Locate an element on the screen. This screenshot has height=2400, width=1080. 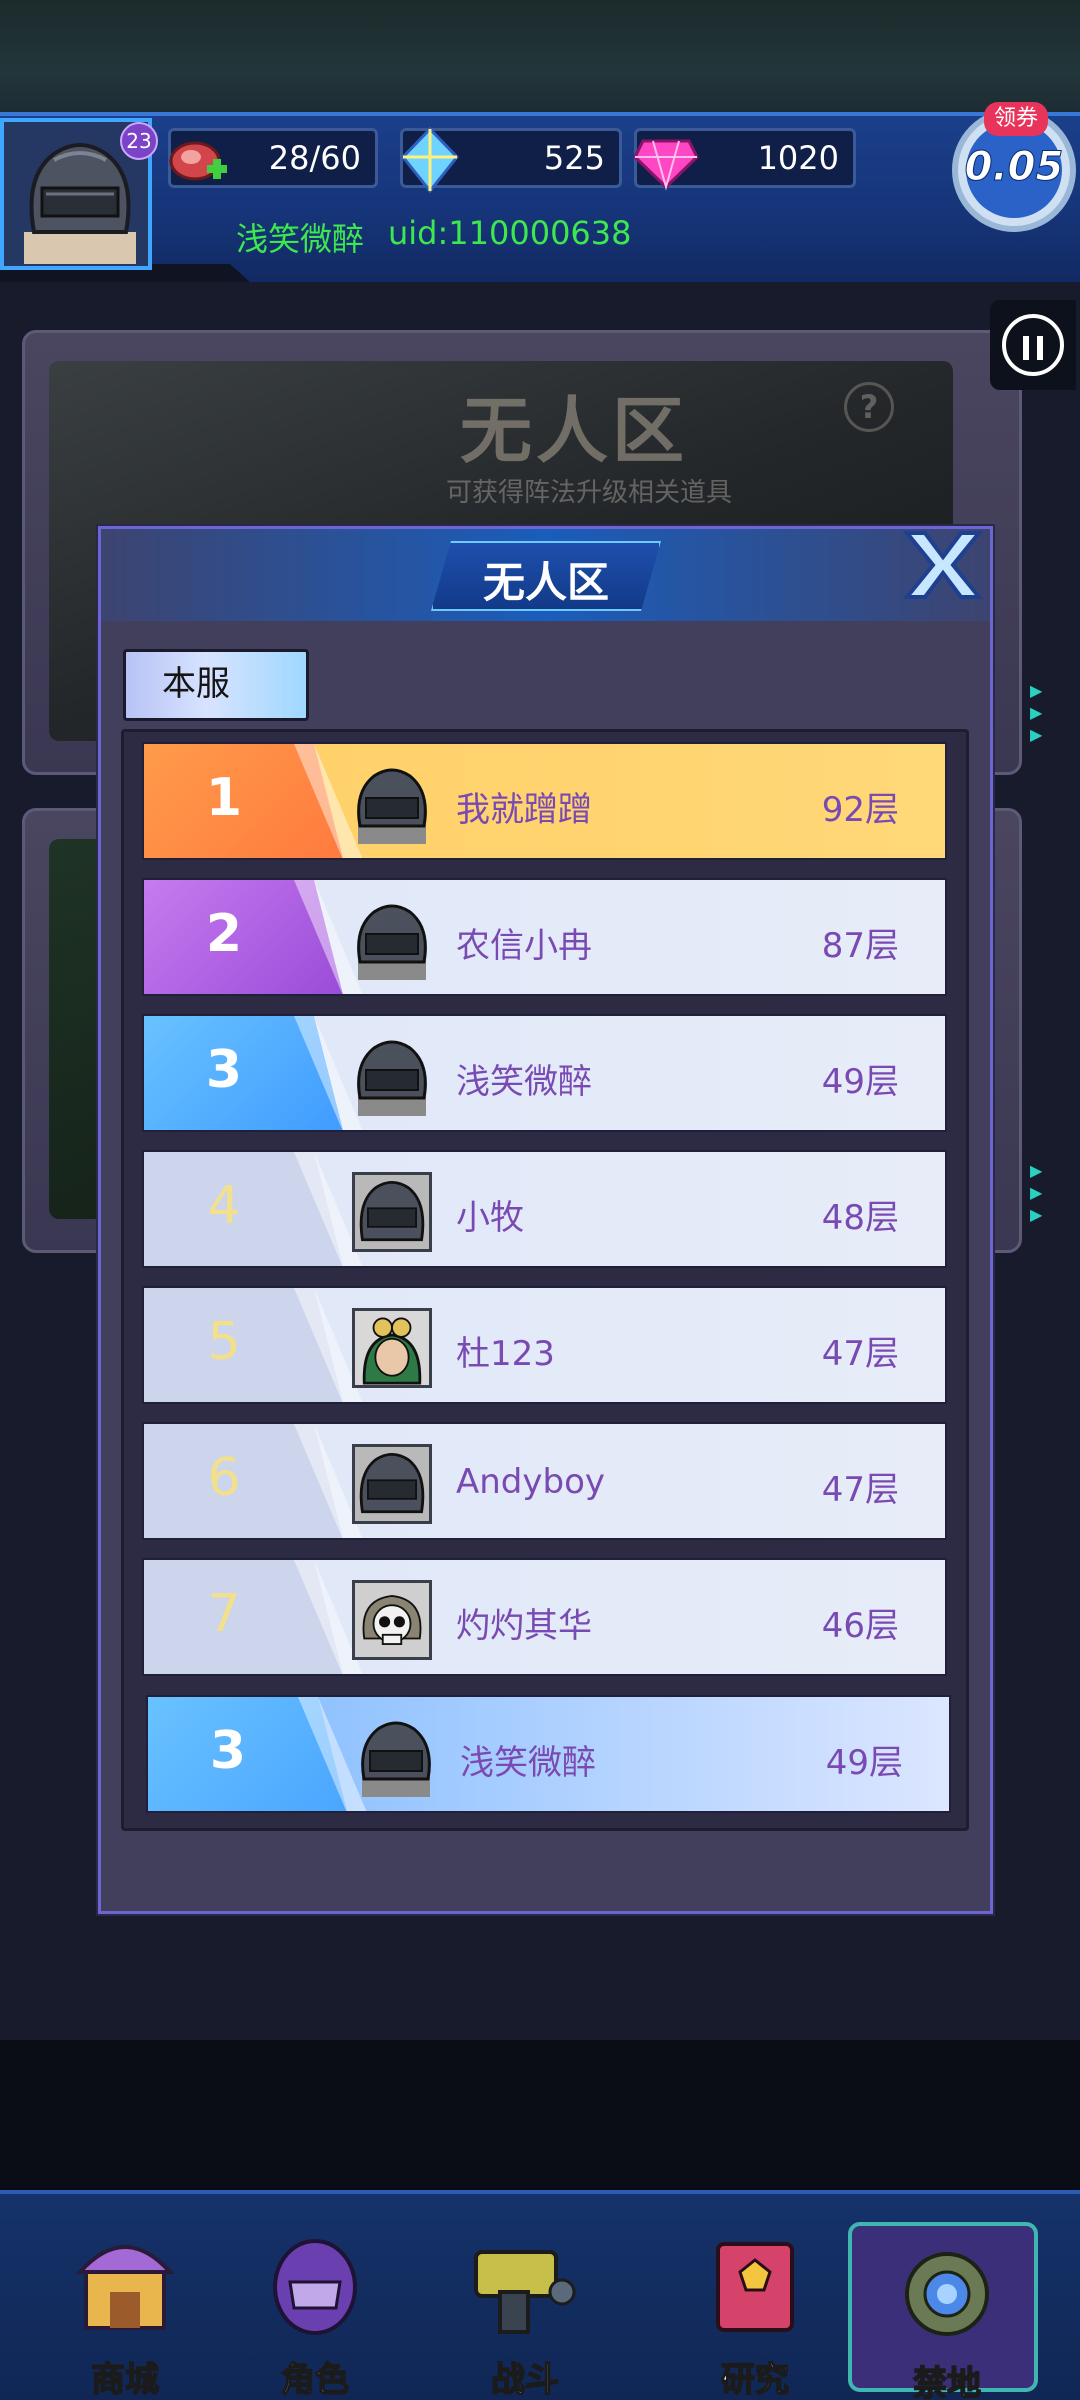
skull-icon is located at coordinates (392, 1620).